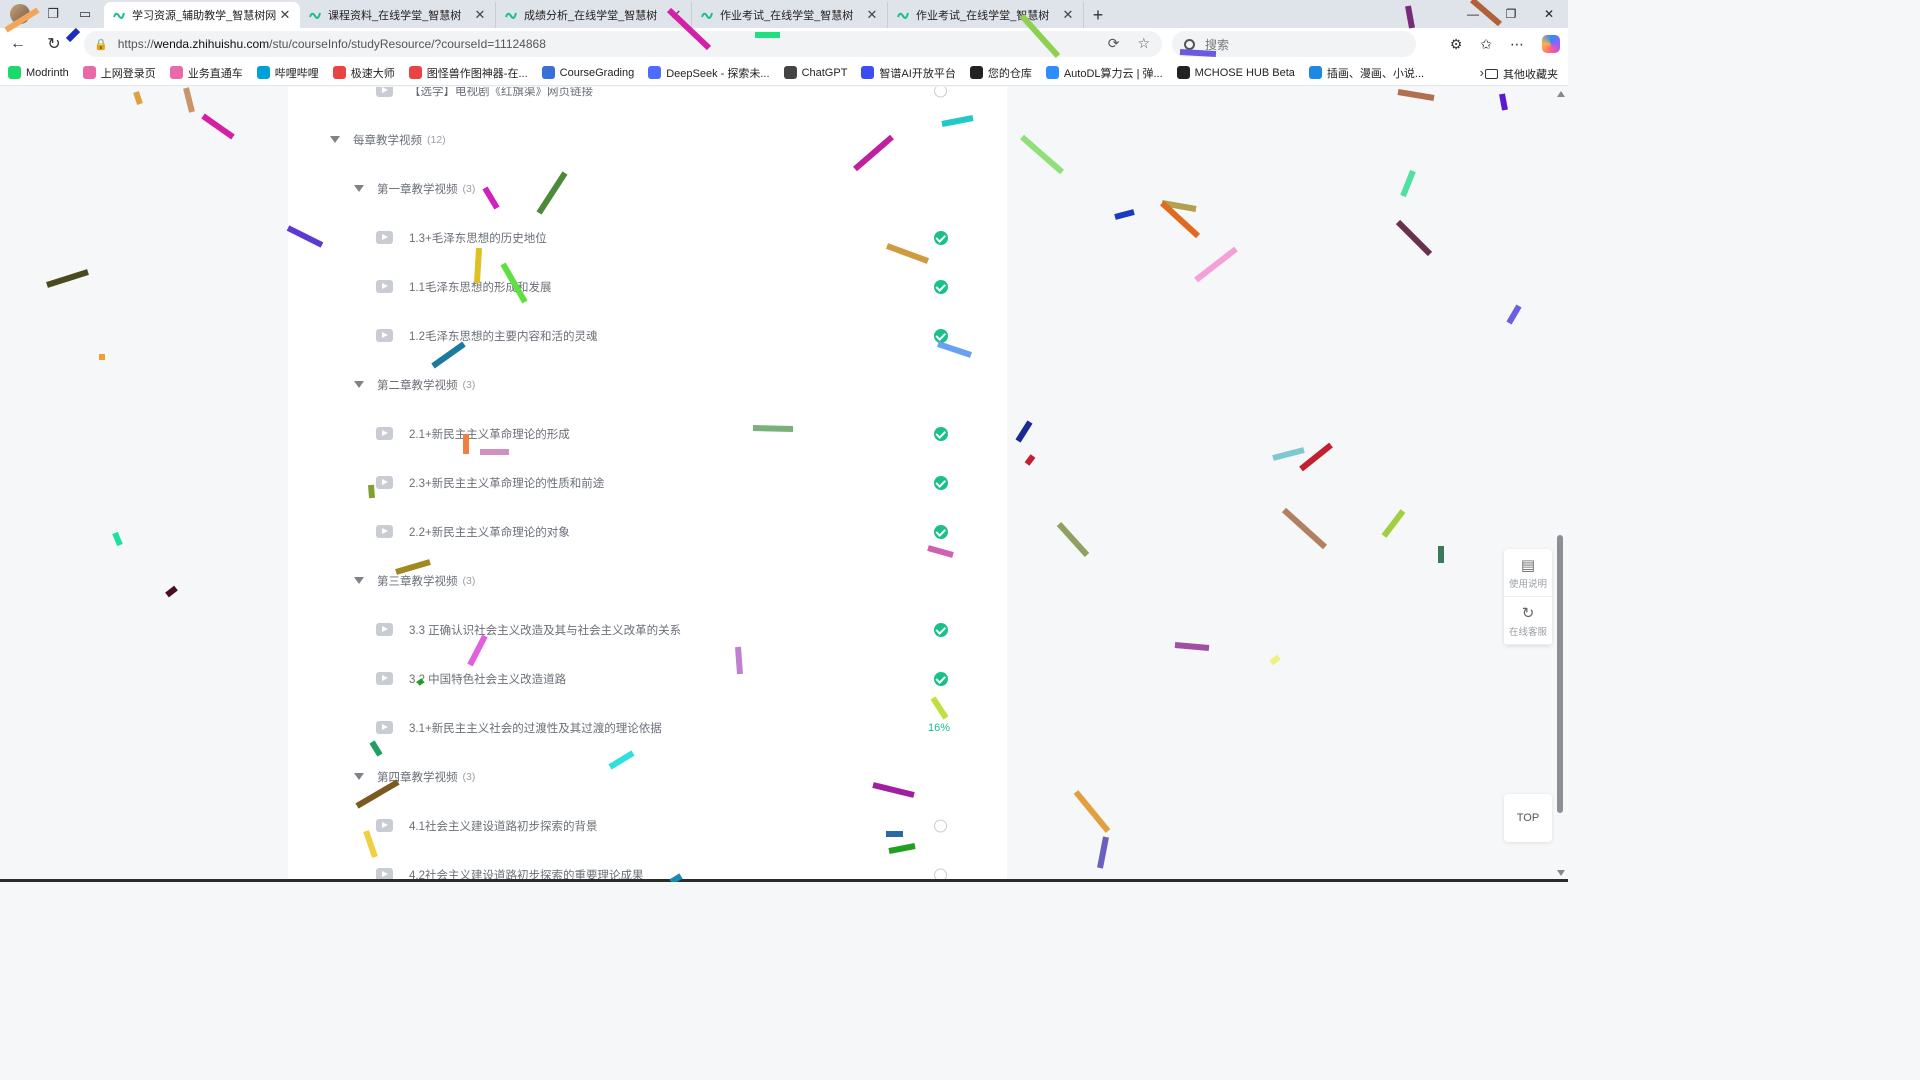 This screenshot has height=1080, width=1920. What do you see at coordinates (20, 14) in the screenshot?
I see `profile-avatar` at bounding box center [20, 14].